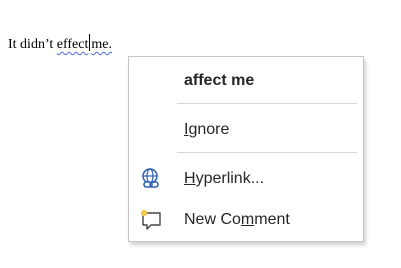 This screenshot has height=268, width=401. I want to click on globe-chain-icon, so click(151, 179).